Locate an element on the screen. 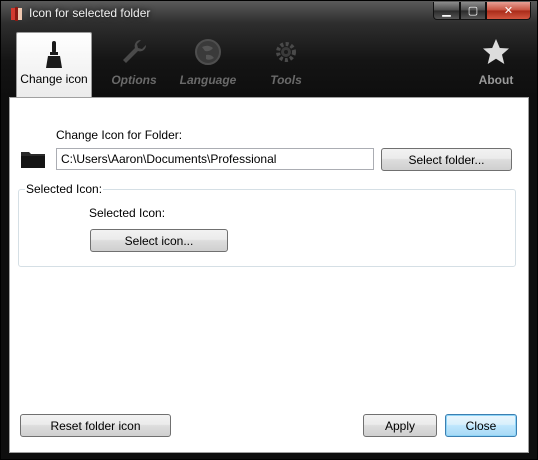 Image resolution: width=538 pixels, height=460 pixels. selected-icon-label: Selected Icon: is located at coordinates (127, 213).